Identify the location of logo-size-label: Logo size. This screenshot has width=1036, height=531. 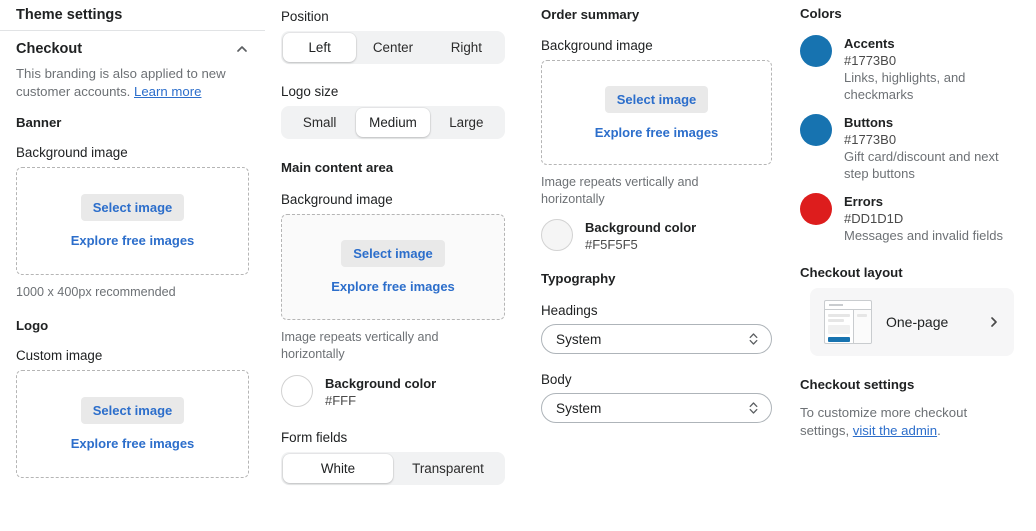
(310, 91).